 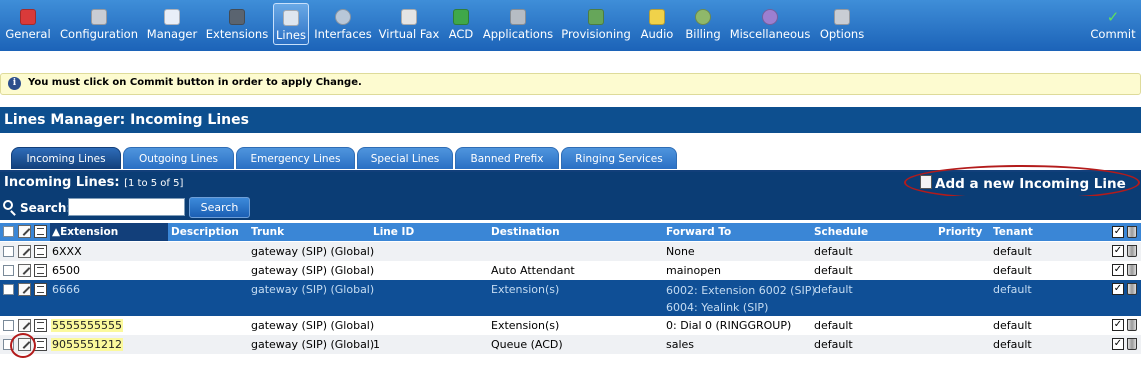 I want to click on search-button: Search, so click(x=219, y=207).